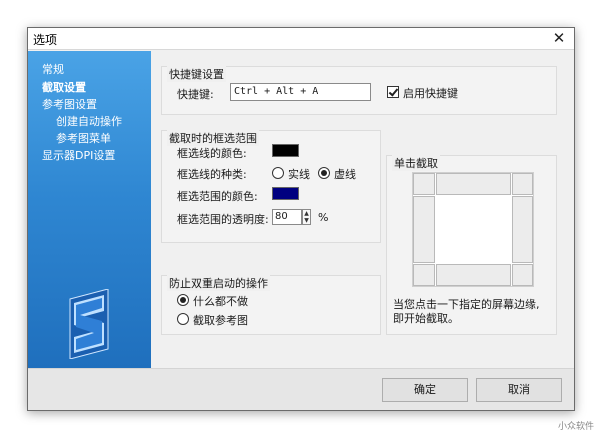 The width and height of the screenshot is (600, 438). Describe the element at coordinates (78, 155) in the screenshot. I see `sidebar-item-monitor-dpi: 显示器DPI设置` at that location.